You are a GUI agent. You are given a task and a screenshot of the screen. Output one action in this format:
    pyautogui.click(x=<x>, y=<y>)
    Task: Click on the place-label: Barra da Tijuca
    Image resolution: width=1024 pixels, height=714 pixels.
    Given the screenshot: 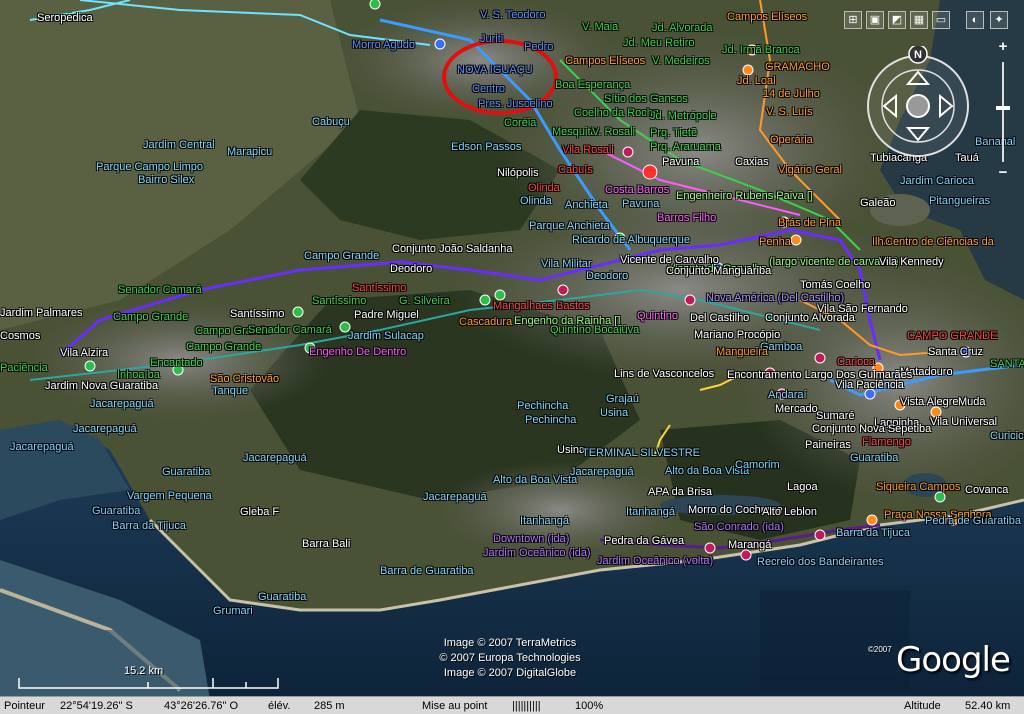 What is the action you would take?
    pyautogui.click(x=873, y=533)
    